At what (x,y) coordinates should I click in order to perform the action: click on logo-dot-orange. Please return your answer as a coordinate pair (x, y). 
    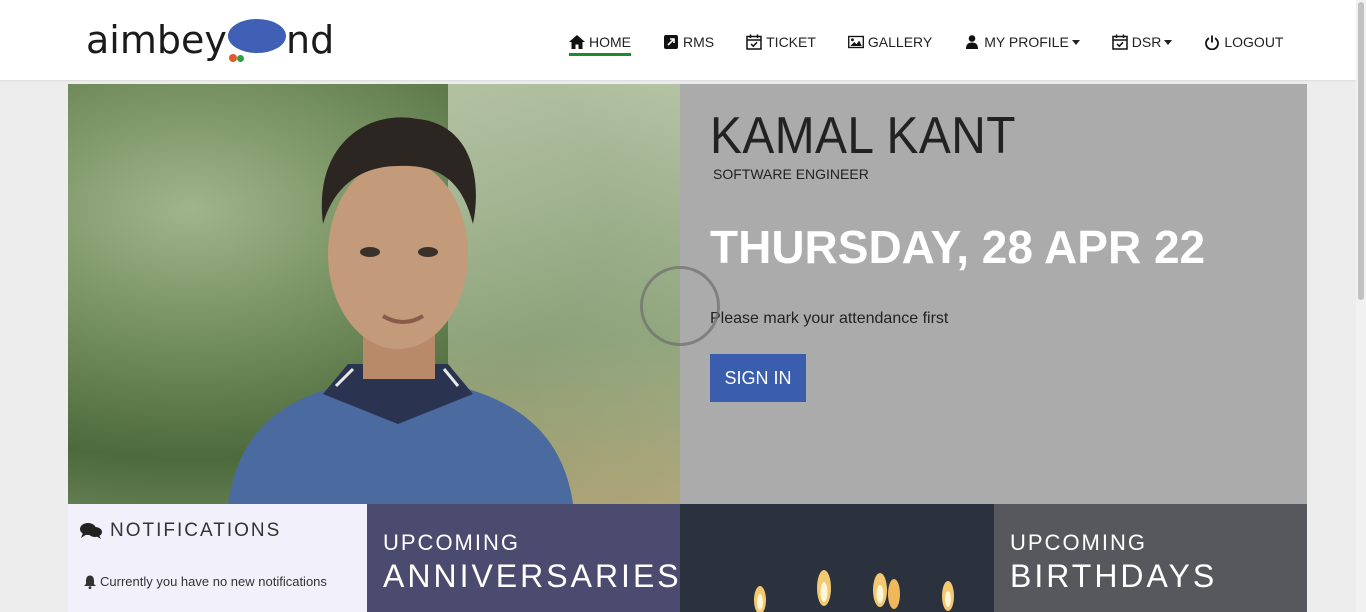
    Looking at the image, I should click on (233, 58).